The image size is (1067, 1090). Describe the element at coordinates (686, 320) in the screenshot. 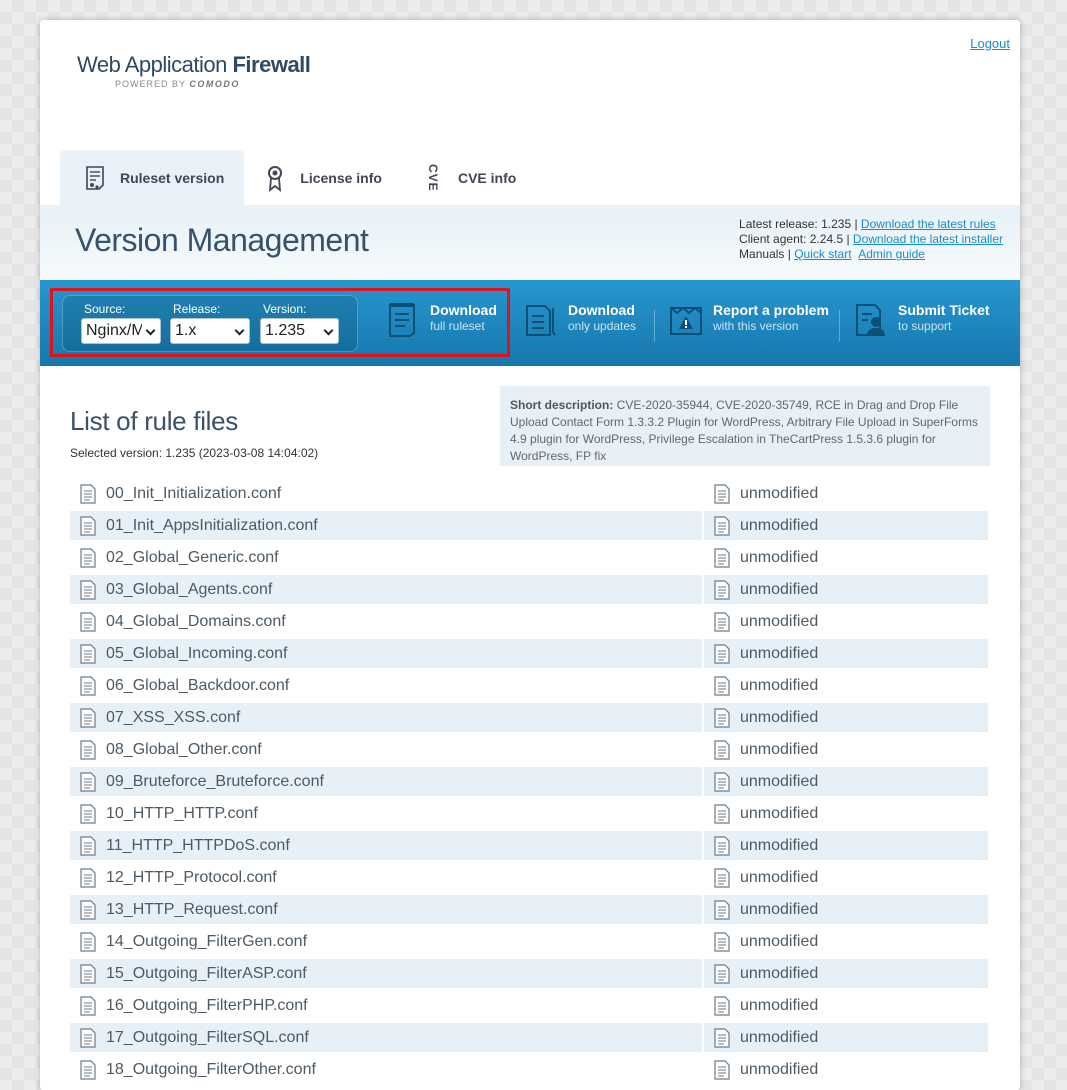

I see `warning-icon` at that location.